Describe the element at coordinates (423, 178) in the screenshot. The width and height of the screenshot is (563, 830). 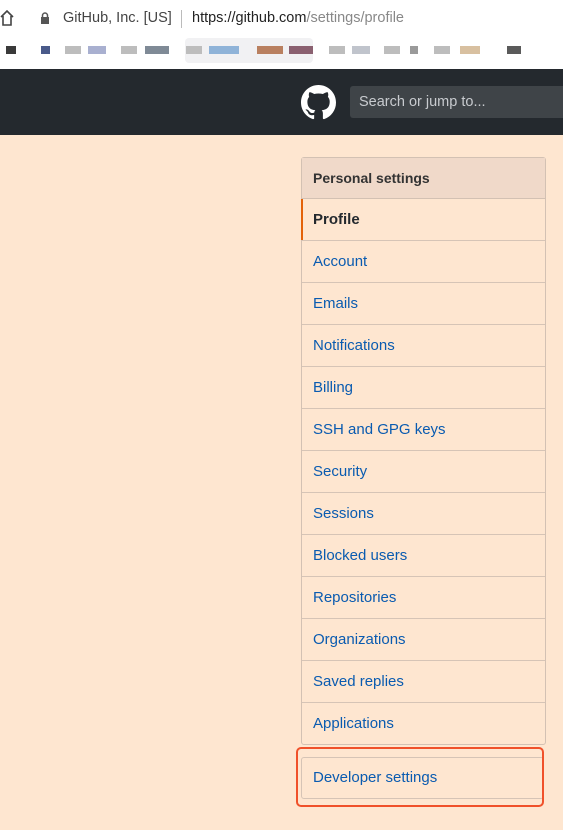
I see `menu-heading: Personal settings` at that location.